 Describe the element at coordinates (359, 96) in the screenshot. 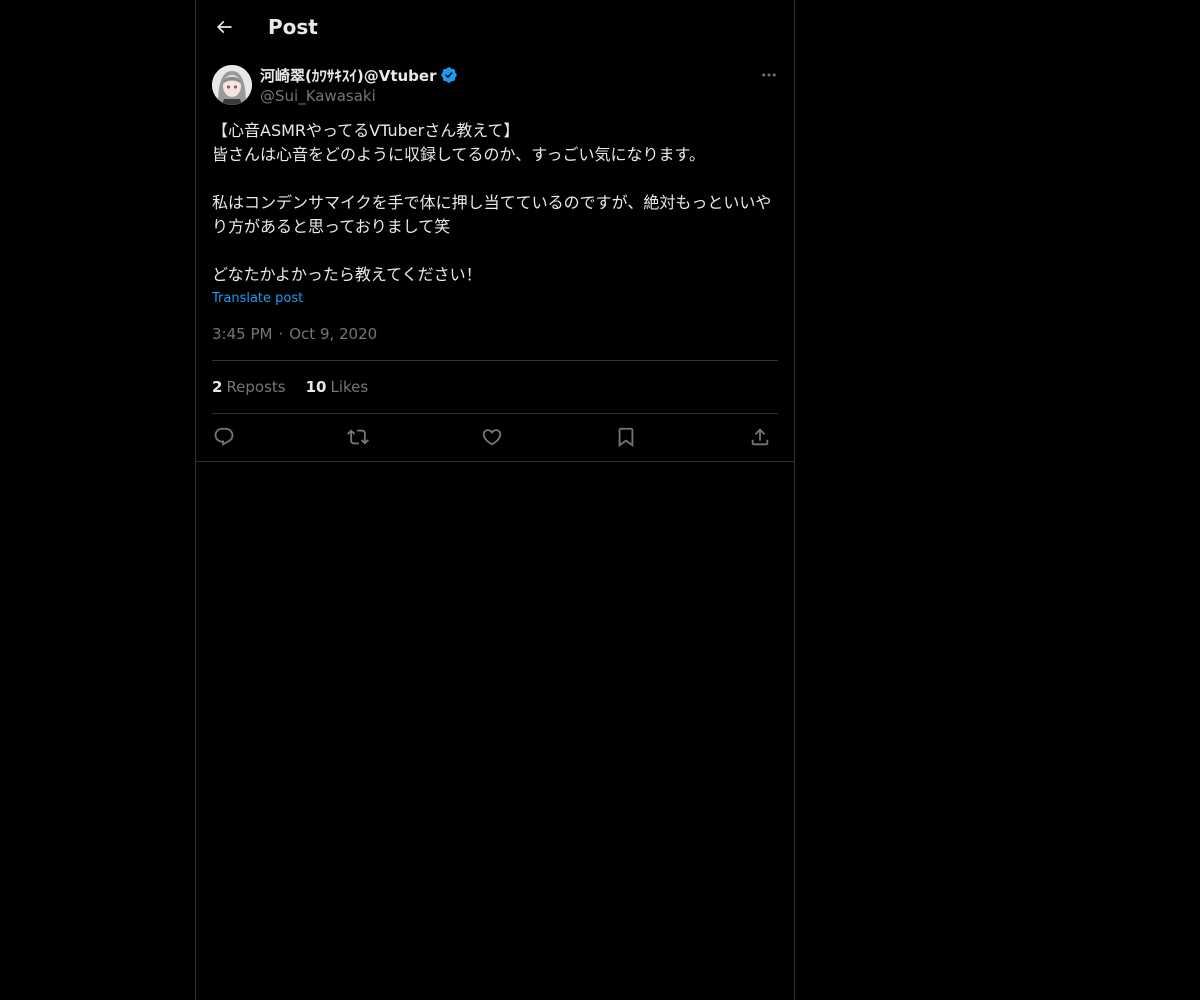

I see `author-handle: @Sui_Kawasaki` at that location.